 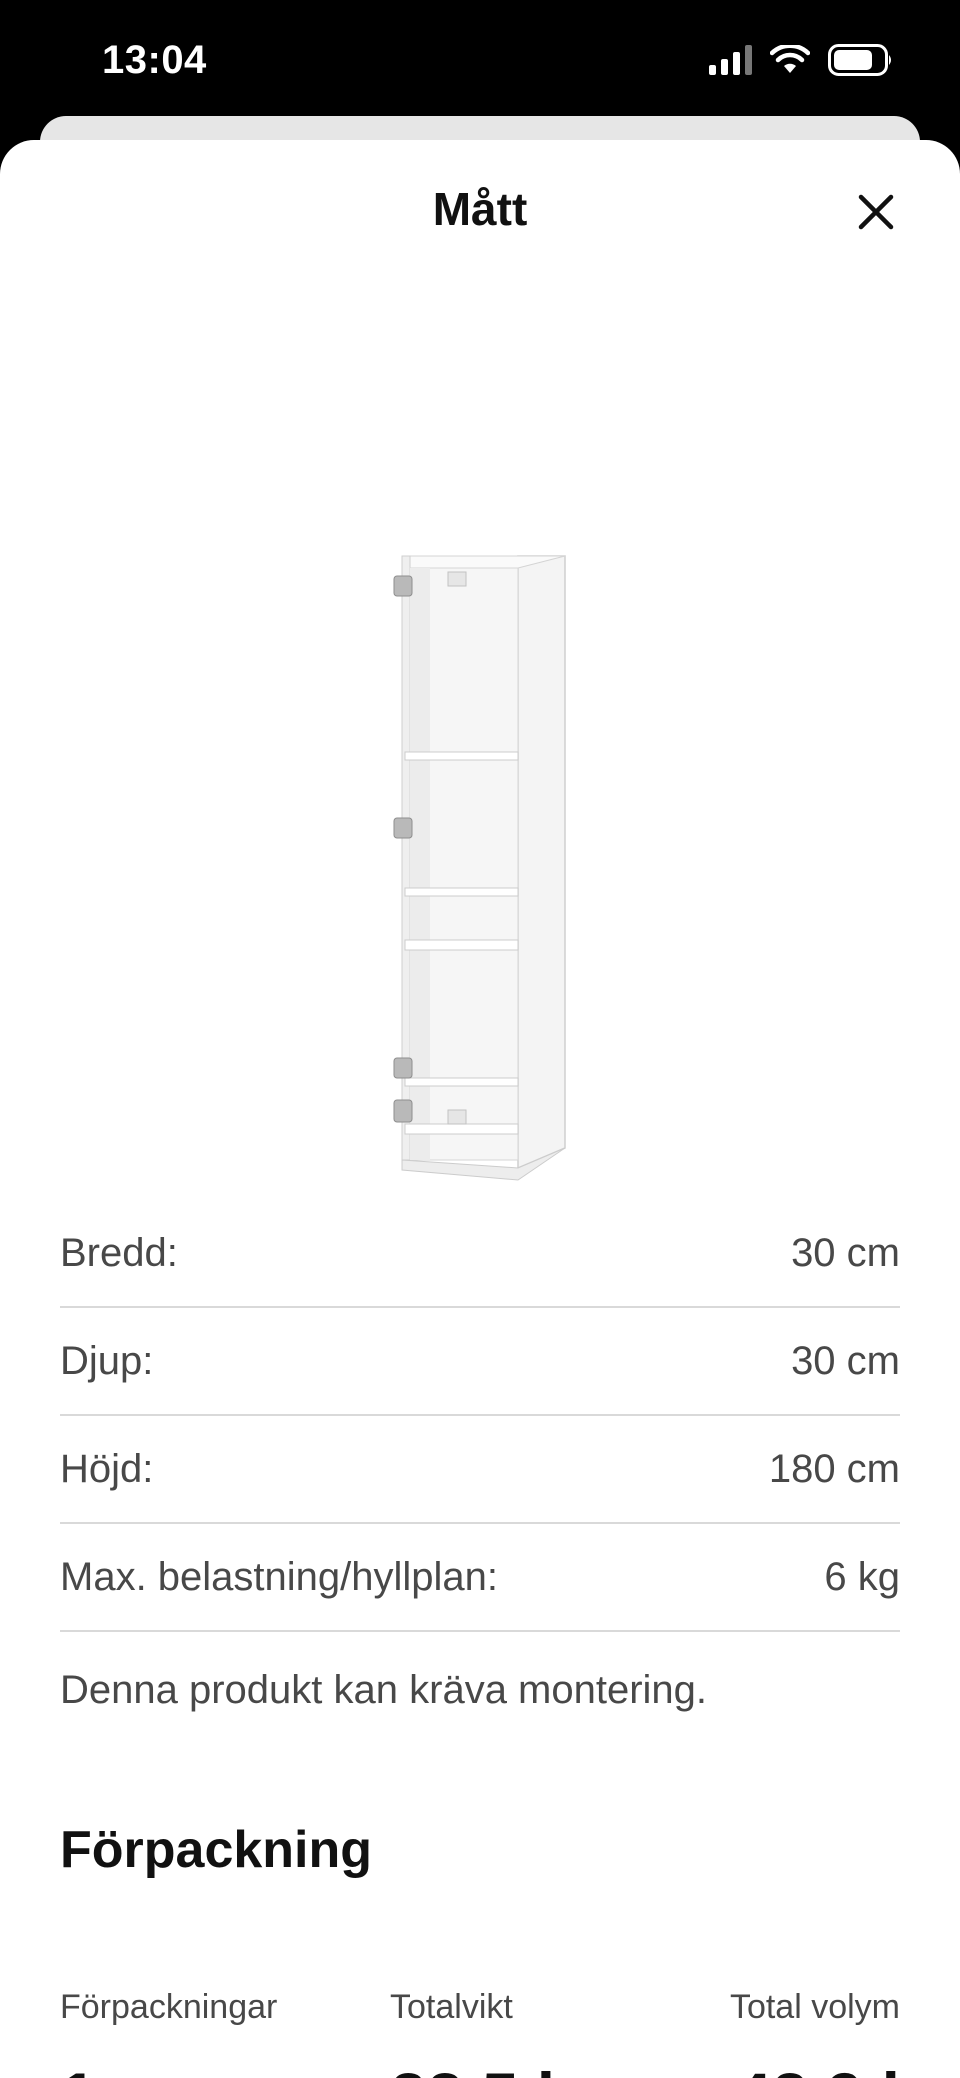 What do you see at coordinates (790, 59) in the screenshot?
I see `wifi-icon` at bounding box center [790, 59].